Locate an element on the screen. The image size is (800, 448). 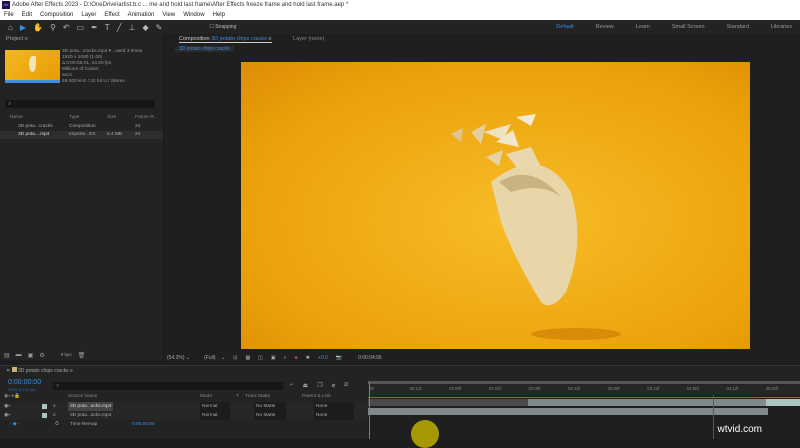
selection-tool-icon: ▶ is located at coordinates (23, 27).